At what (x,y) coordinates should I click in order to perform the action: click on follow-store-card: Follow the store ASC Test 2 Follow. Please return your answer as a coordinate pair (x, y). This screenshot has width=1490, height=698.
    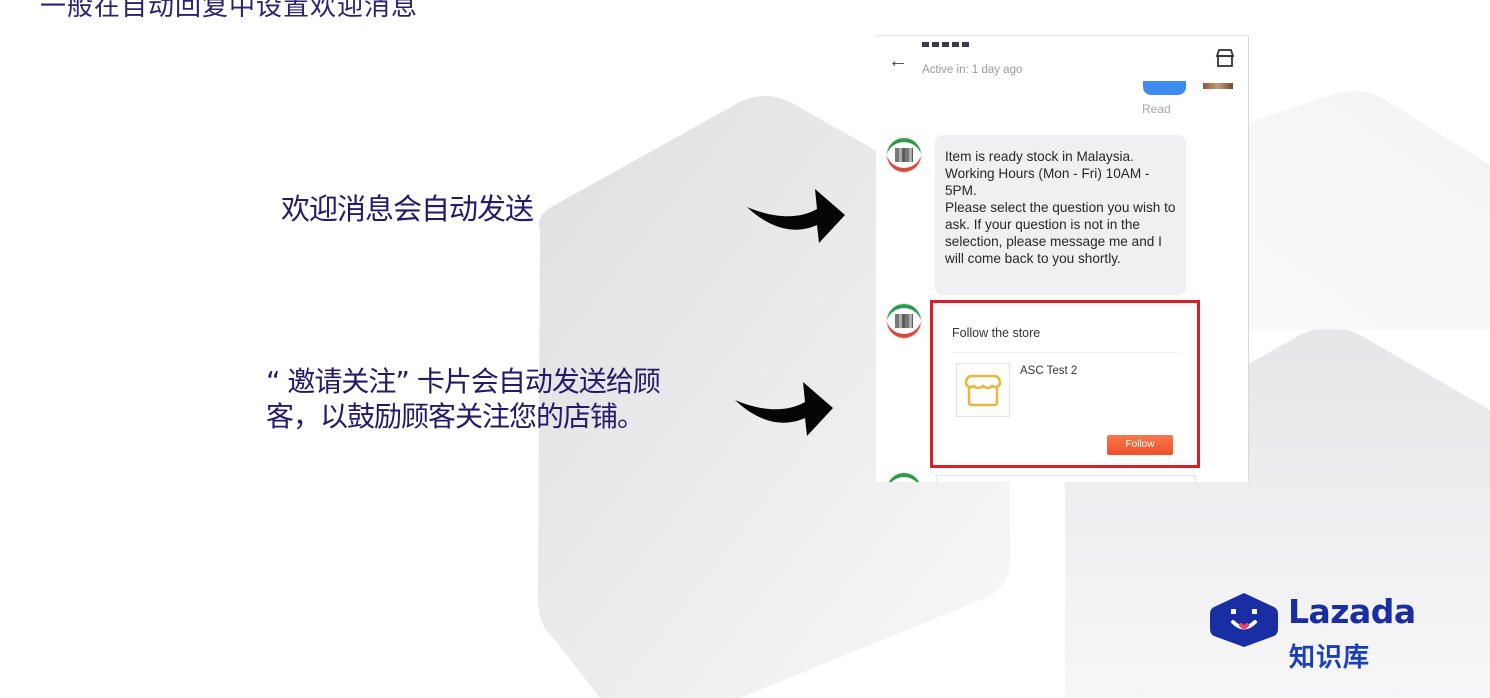
    Looking at the image, I should click on (1066, 384).